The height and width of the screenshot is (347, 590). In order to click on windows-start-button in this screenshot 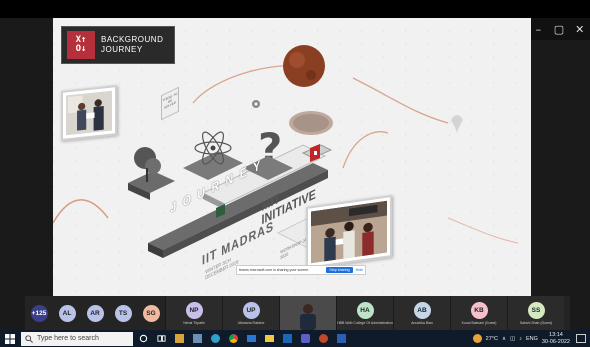, I will do `click(10, 338)`.